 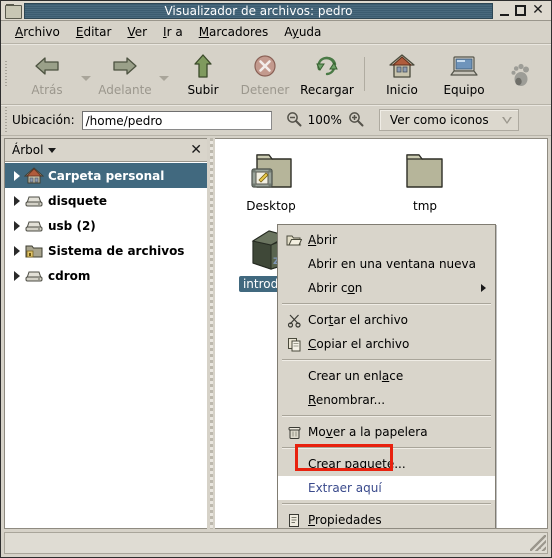 I want to click on titlebar: Visualizador de archivos: pedro ✕, so click(x=276, y=11).